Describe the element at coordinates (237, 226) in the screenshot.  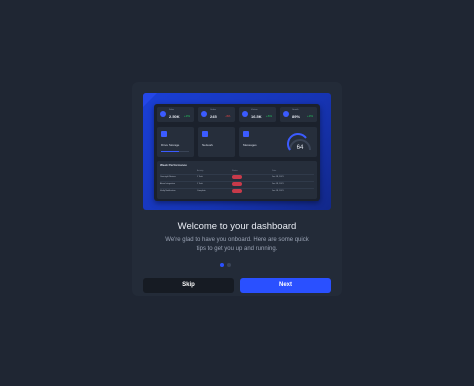
I see `modal-title: Welcome to your dashboard` at that location.